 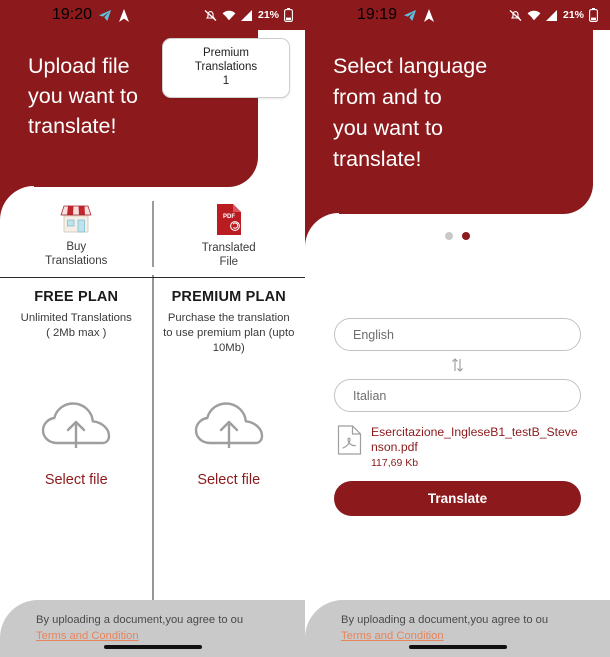 I want to click on source-language-select: English, so click(x=457, y=334).